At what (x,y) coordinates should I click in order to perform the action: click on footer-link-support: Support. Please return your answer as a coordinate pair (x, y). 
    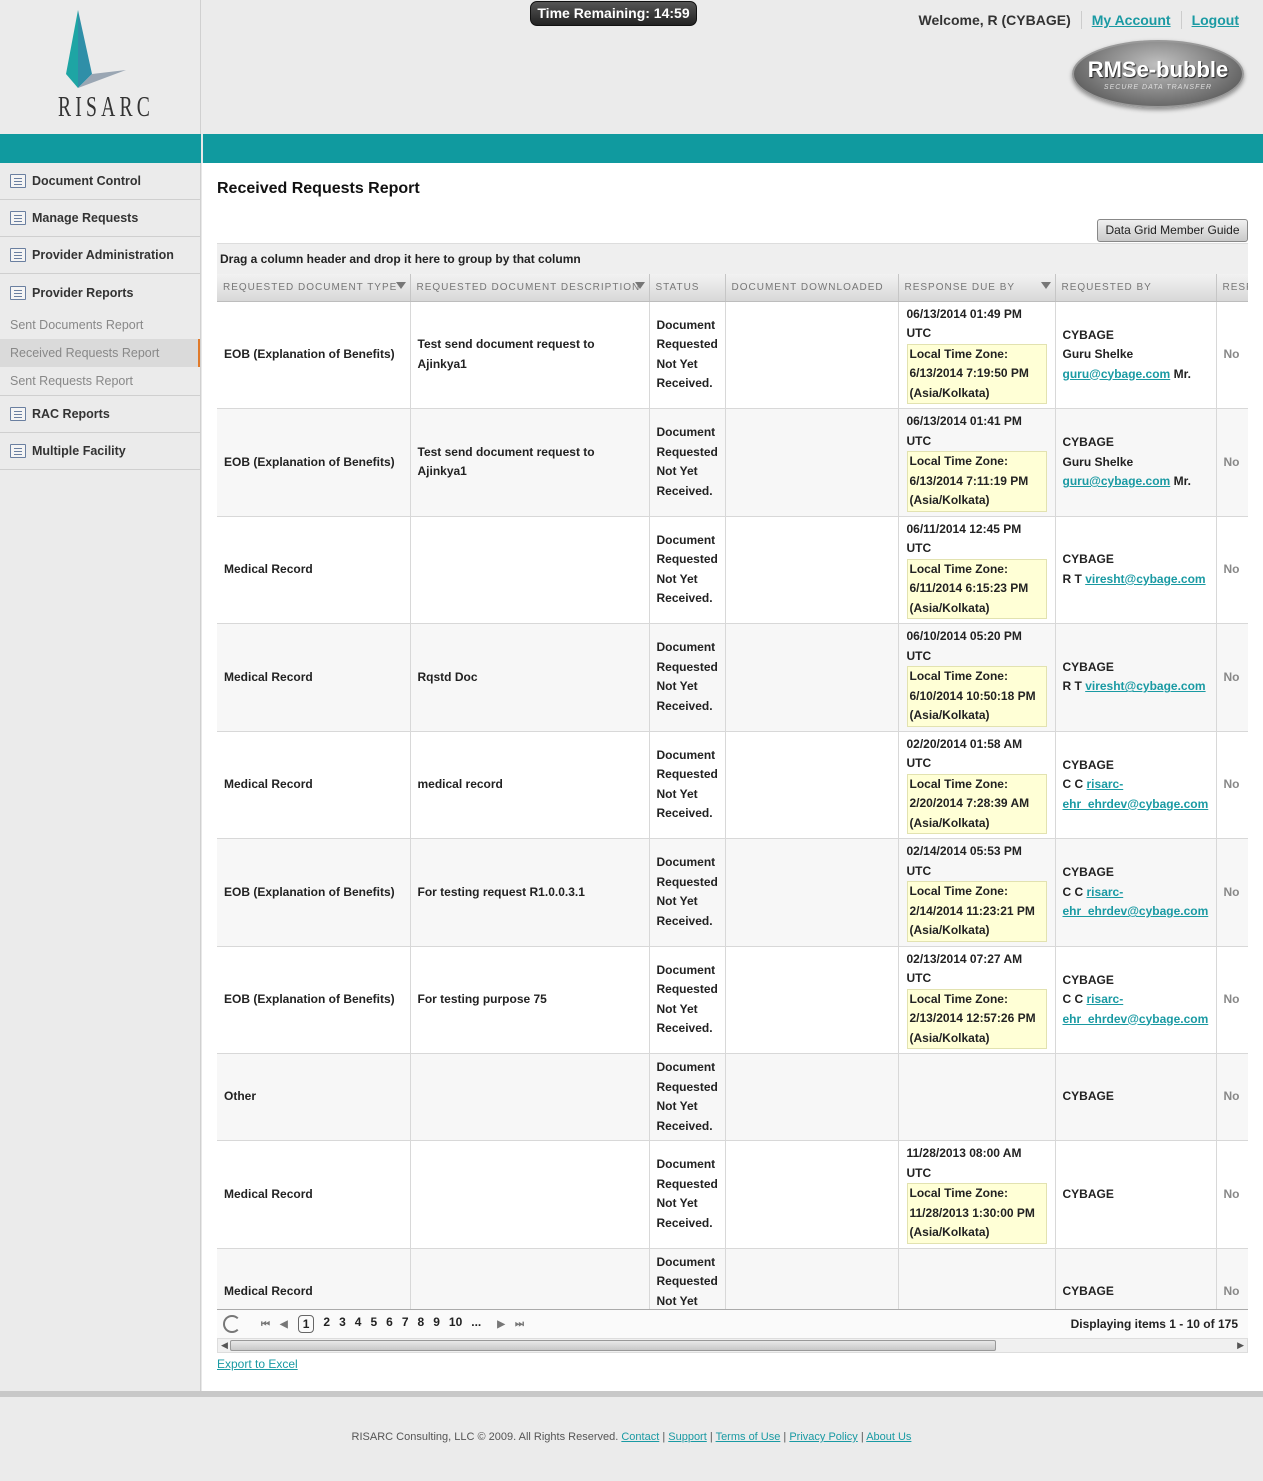
    Looking at the image, I should click on (687, 1437).